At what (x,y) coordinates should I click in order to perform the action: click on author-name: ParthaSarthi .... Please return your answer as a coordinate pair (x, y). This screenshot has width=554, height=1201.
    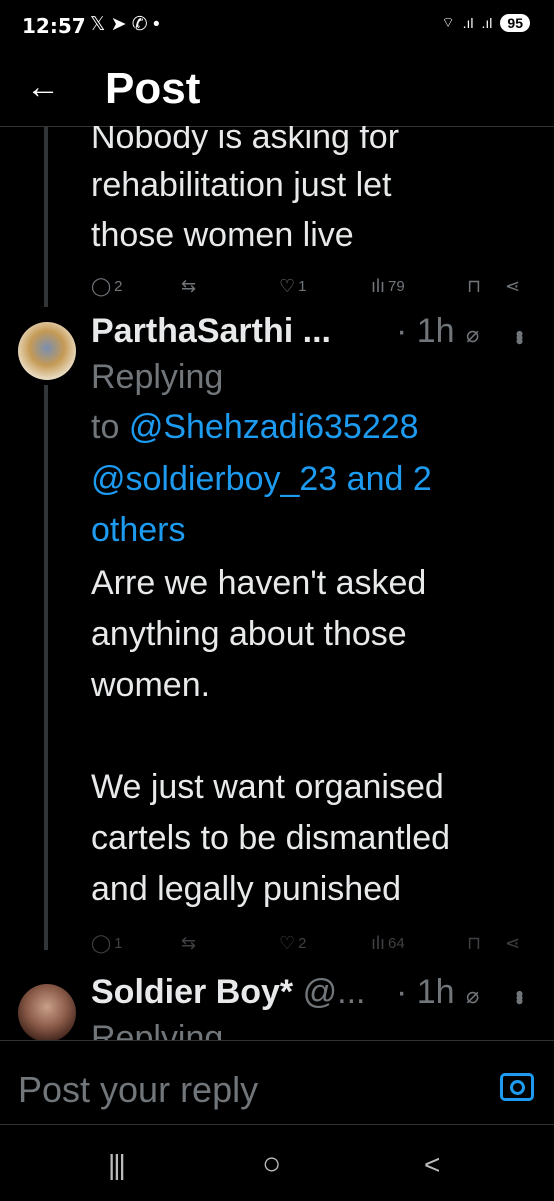
    Looking at the image, I should click on (211, 331).